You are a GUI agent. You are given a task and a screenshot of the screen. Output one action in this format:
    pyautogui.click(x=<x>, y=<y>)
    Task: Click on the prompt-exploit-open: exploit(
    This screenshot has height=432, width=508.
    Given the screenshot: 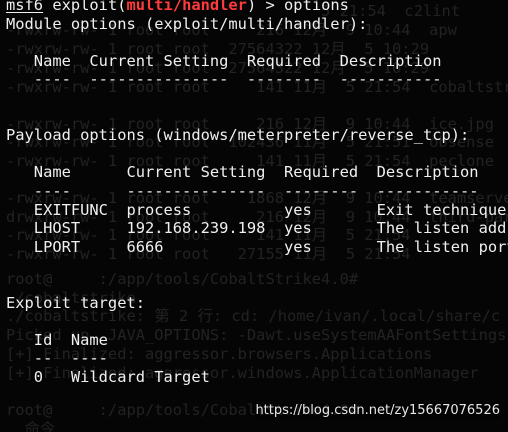 What is the action you would take?
    pyautogui.click(x=85, y=7)
    